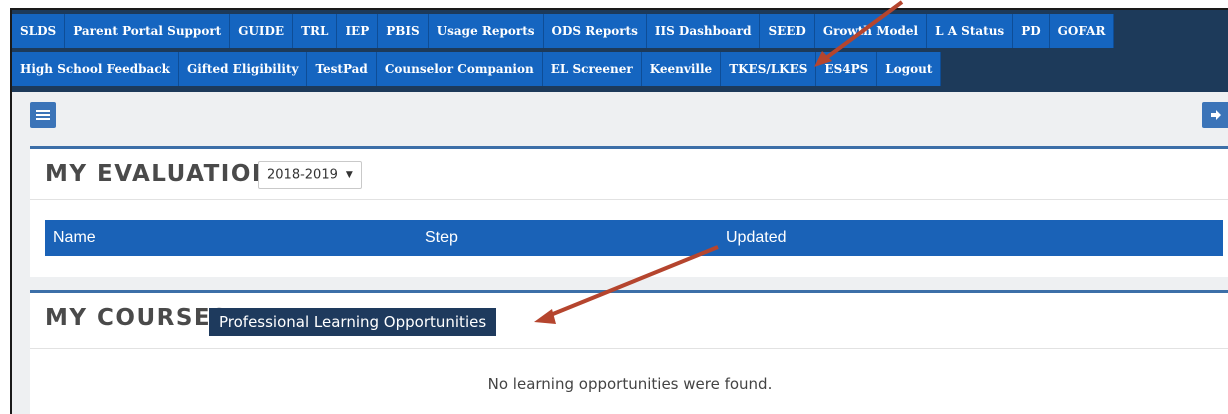 This screenshot has width=1228, height=414. What do you see at coordinates (1031, 31) in the screenshot?
I see `nav-item-pd: PD` at bounding box center [1031, 31].